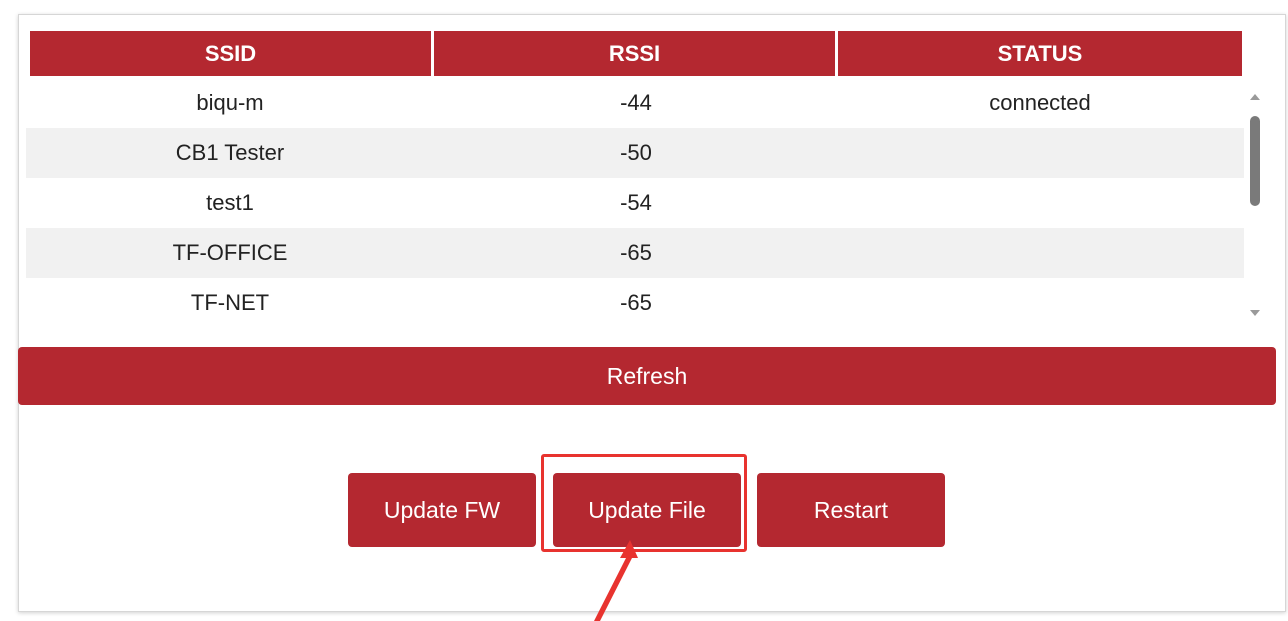  What do you see at coordinates (644, 6) in the screenshot?
I see `top-strip` at bounding box center [644, 6].